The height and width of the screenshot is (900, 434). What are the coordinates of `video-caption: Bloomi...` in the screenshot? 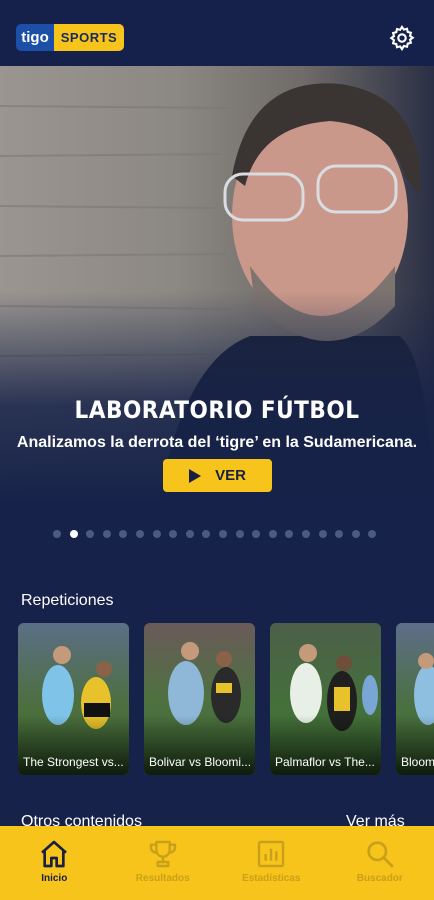 It's located at (417, 762).